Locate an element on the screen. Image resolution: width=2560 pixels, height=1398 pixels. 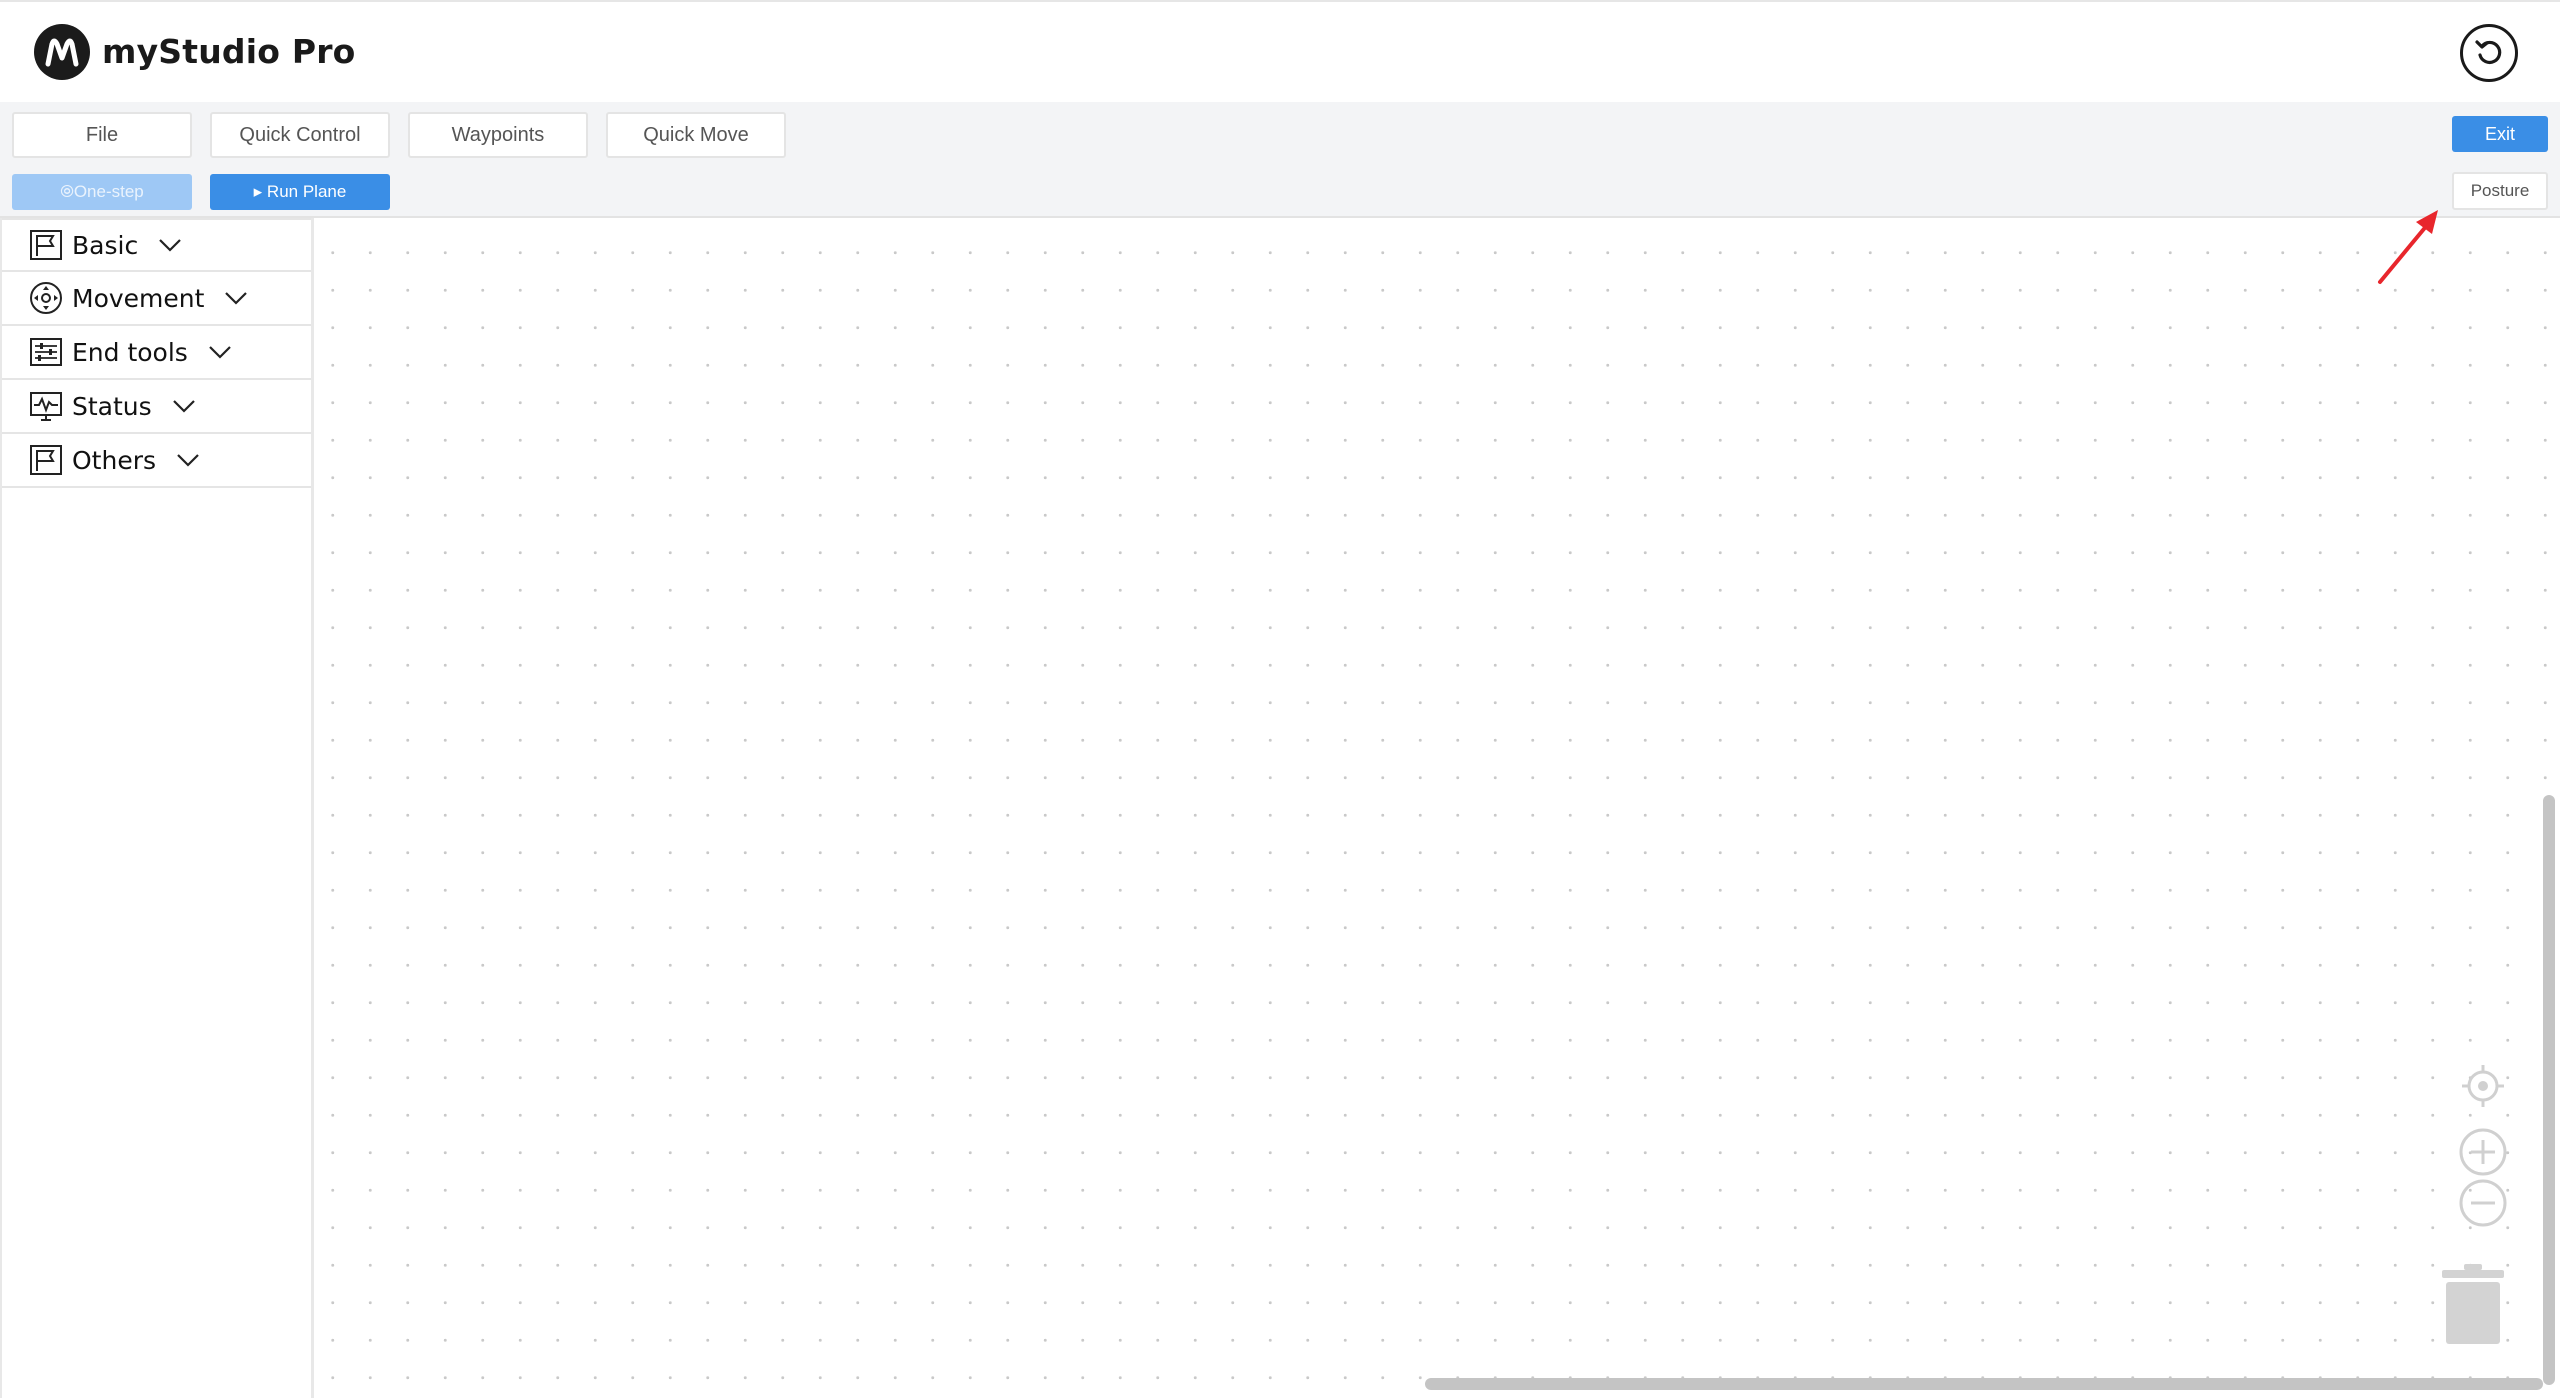
zoom-out-icon is located at coordinates (2483, 1203).